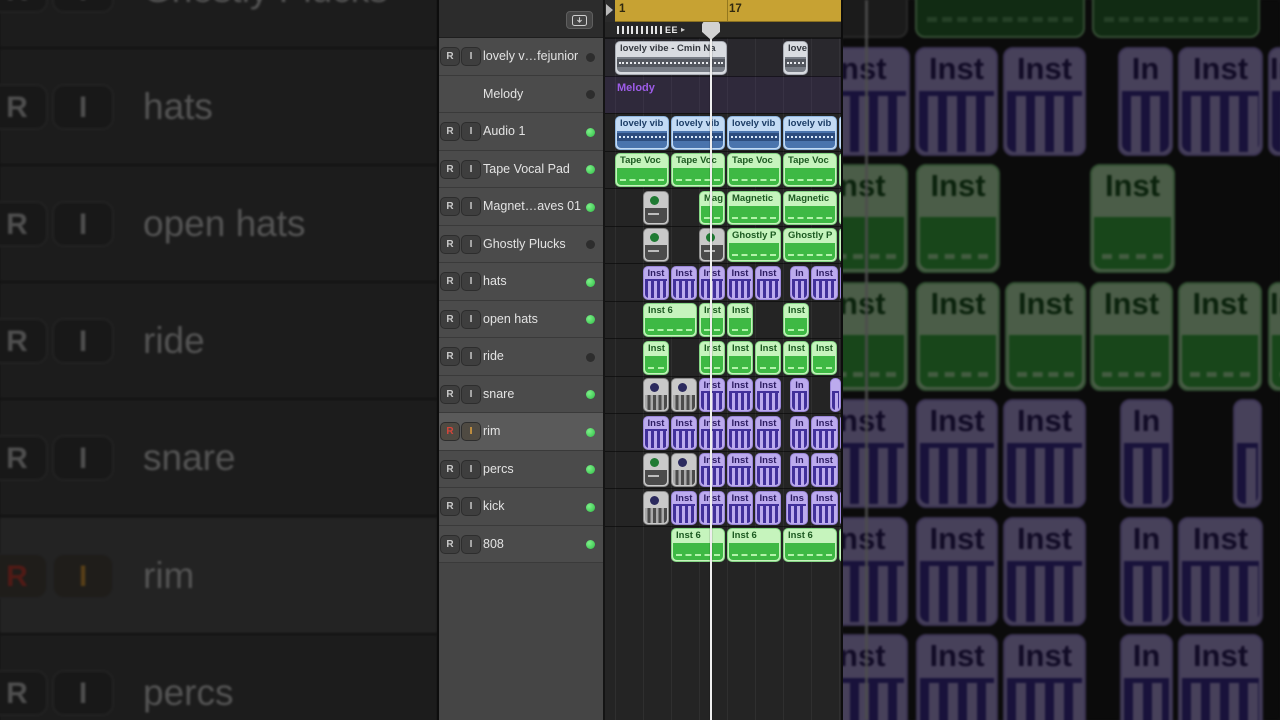 This screenshot has height=720, width=1280. I want to click on playhead-line, so click(711, 372).